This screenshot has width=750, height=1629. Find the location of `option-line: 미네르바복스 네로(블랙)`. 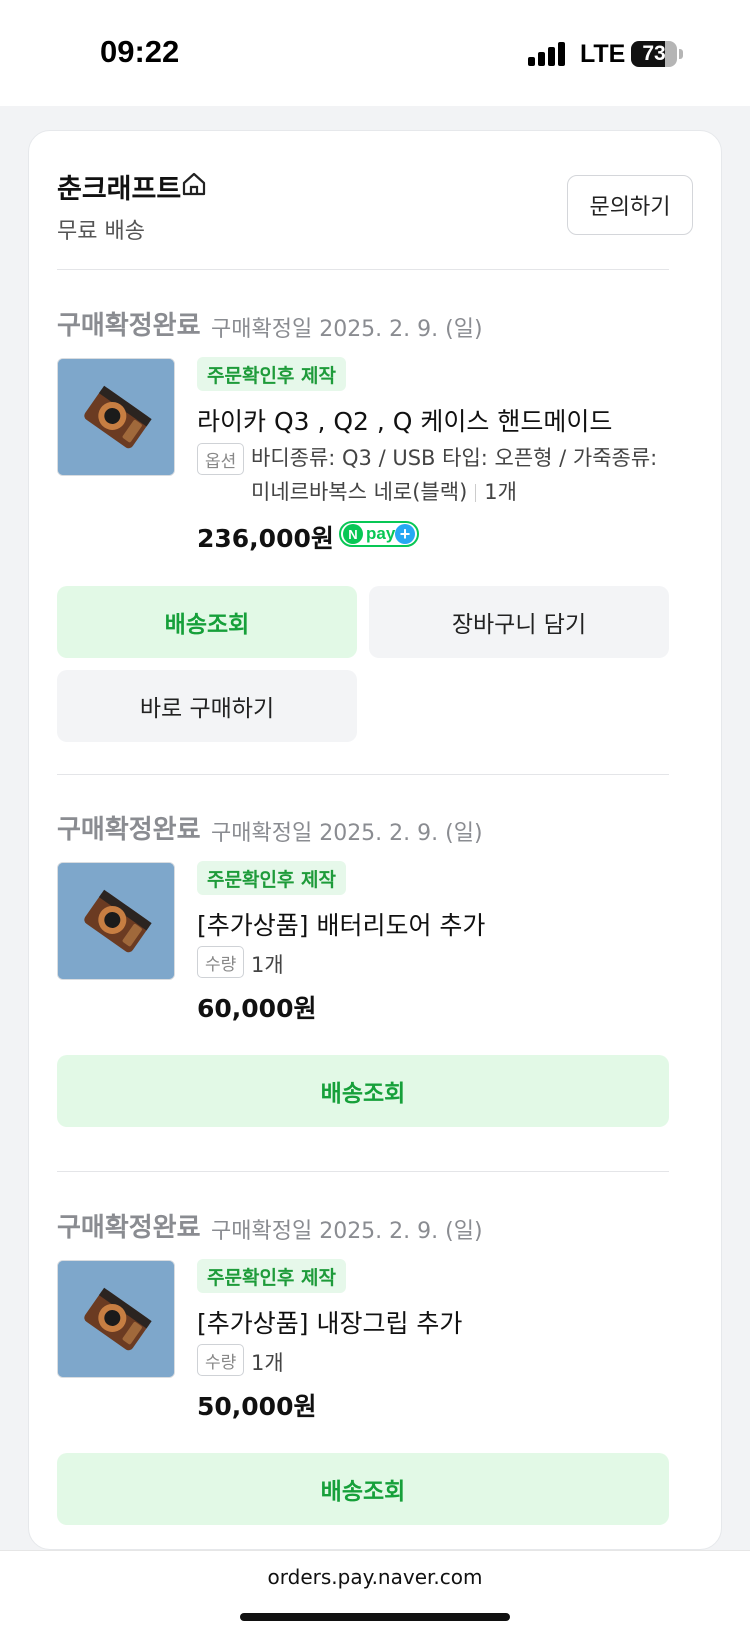

option-line: 미네르바복스 네로(블랙) is located at coordinates (359, 492).